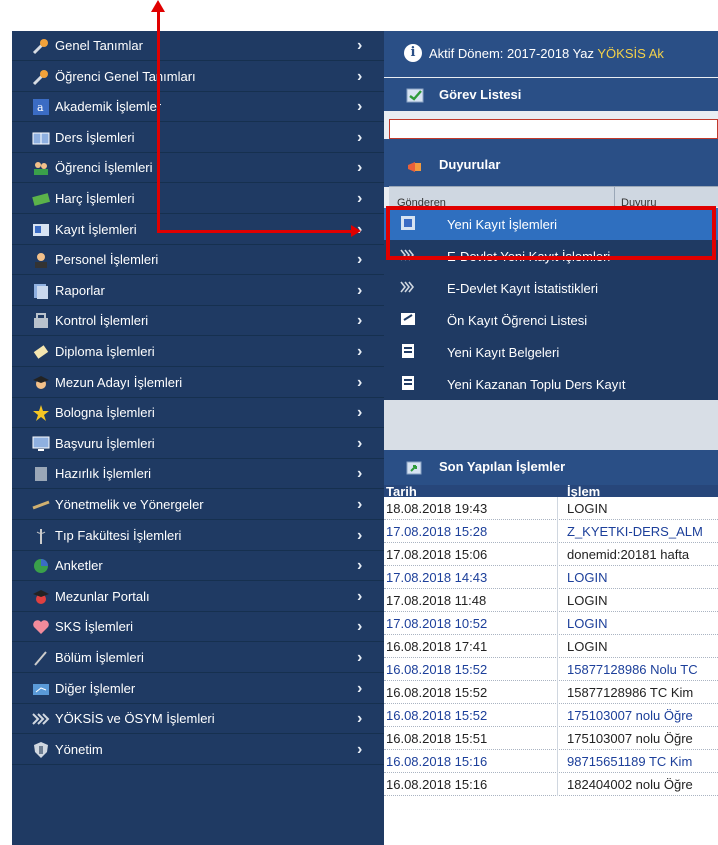 The width and height of the screenshot is (718, 845). I want to click on recent-action-row: 18.08.2018 19:43 LOGIN, so click(551, 508).